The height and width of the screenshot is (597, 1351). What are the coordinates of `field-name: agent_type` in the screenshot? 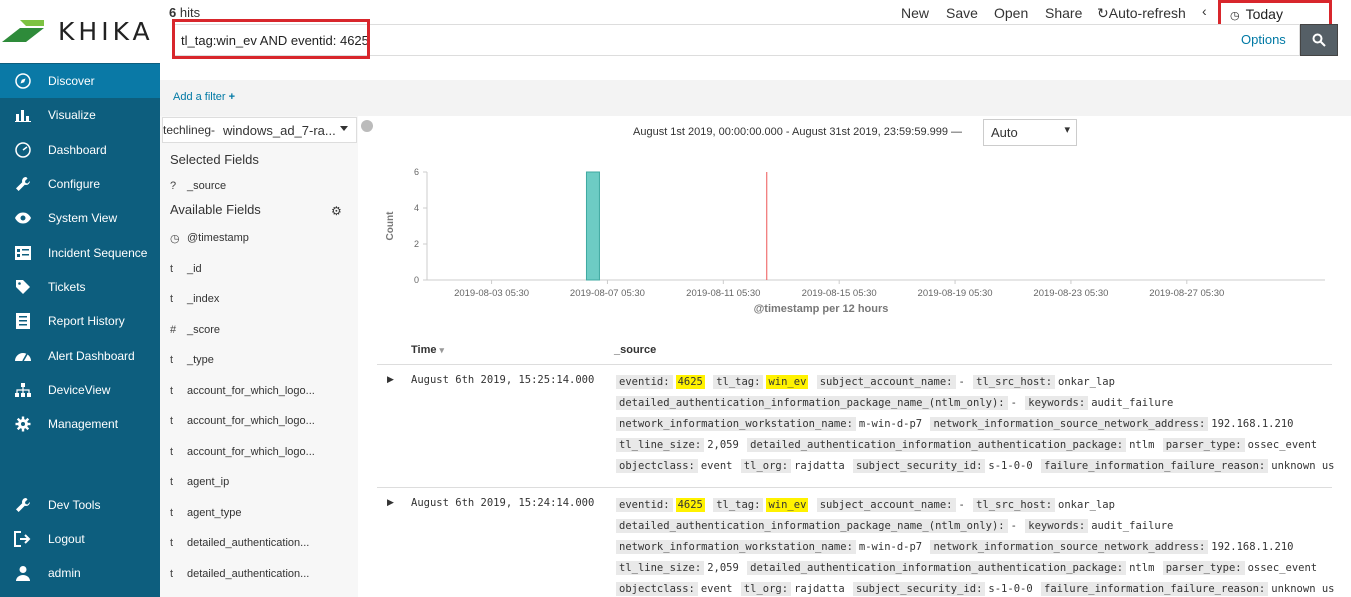 It's located at (214, 512).